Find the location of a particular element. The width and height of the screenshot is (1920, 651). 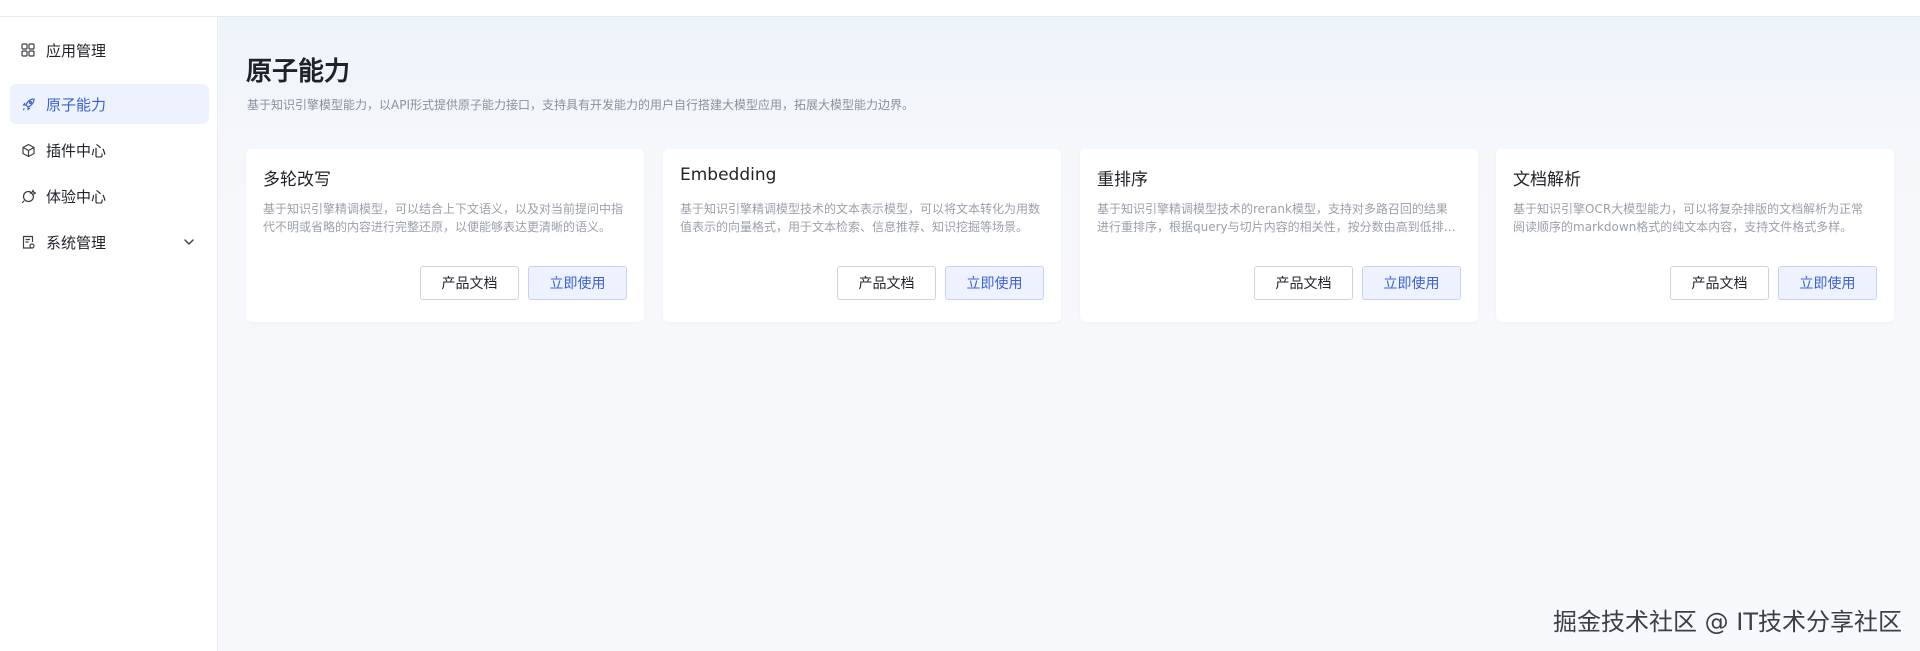

sidebar-item-atomic-capabilities: 原子能力 is located at coordinates (109, 104).